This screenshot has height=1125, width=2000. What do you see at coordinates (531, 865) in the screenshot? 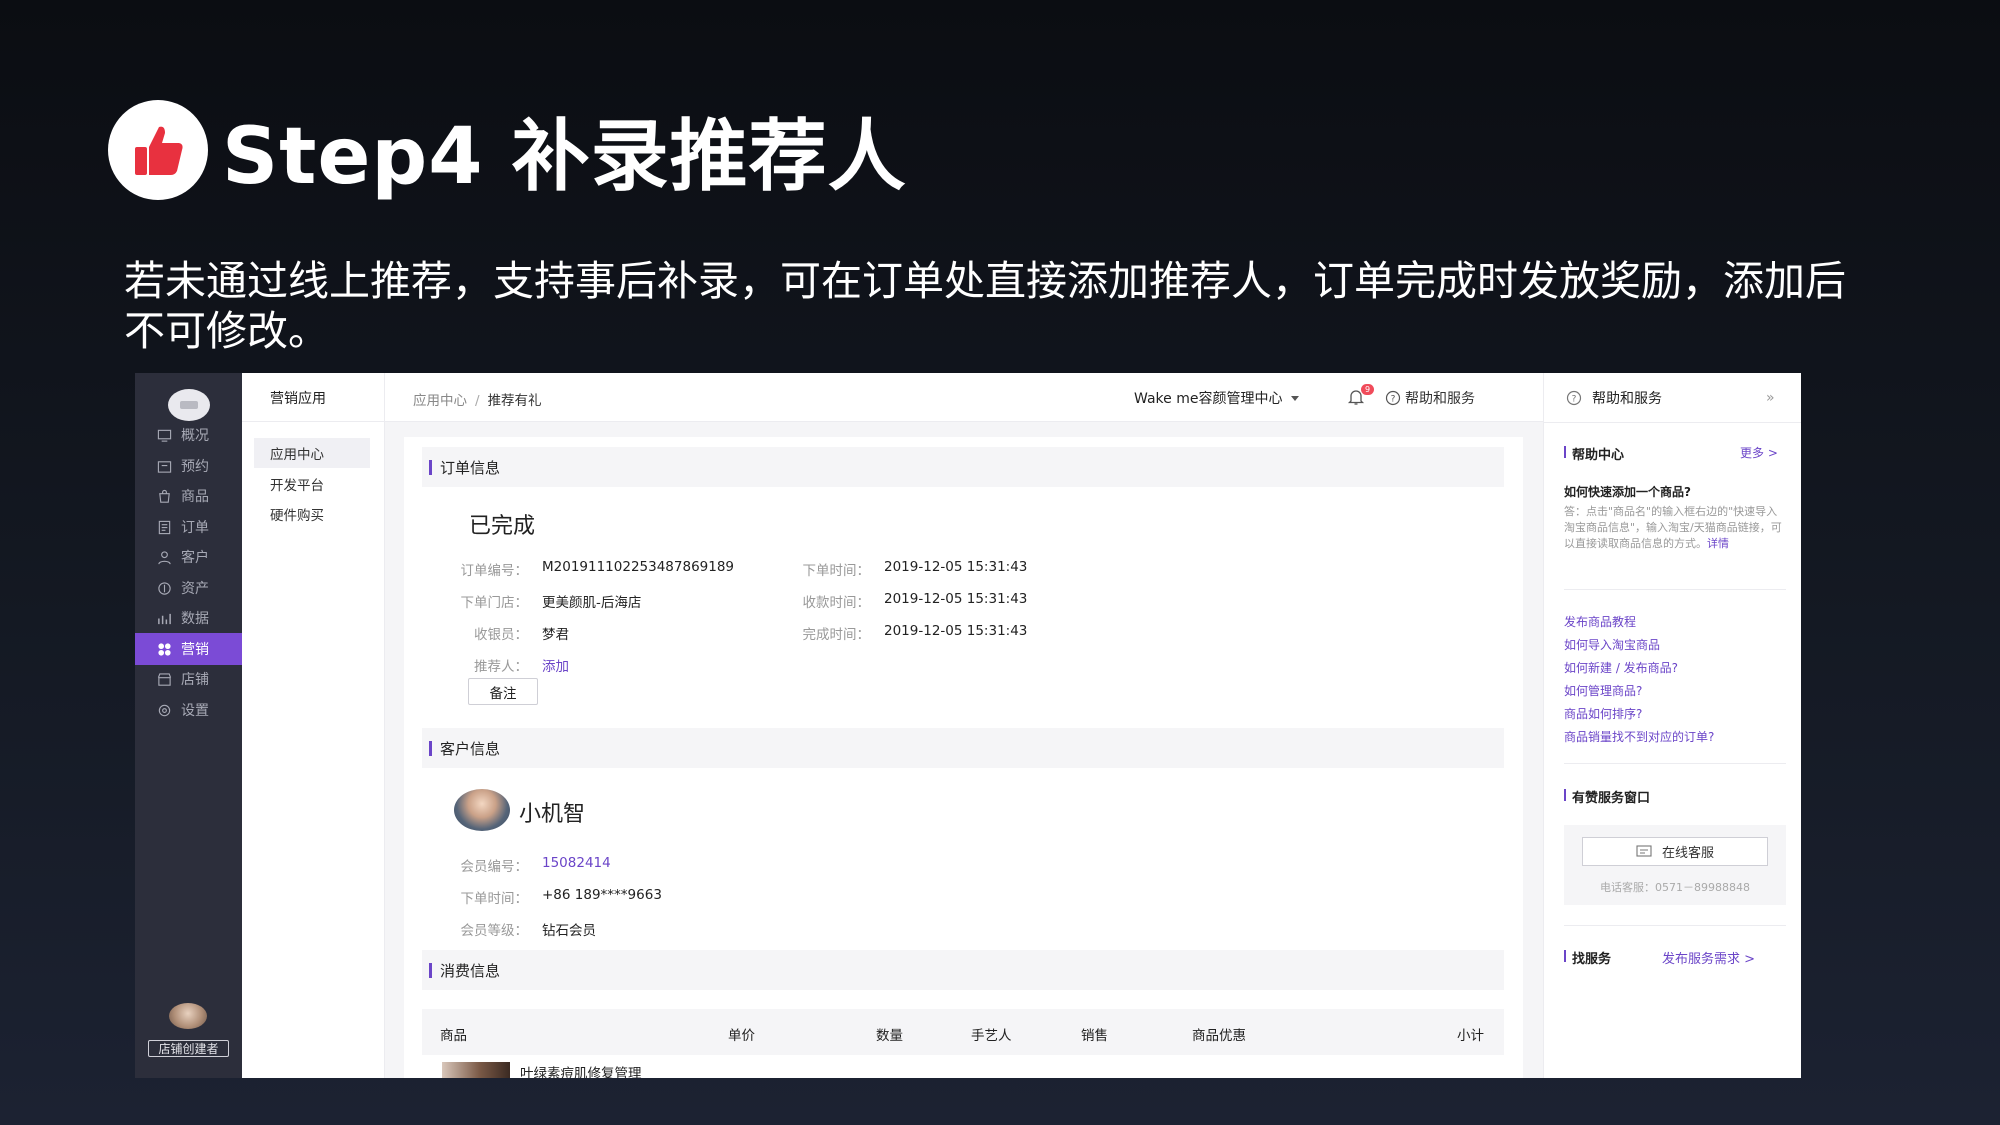
I see `member-number-row: 会员编号： 15082414` at bounding box center [531, 865].